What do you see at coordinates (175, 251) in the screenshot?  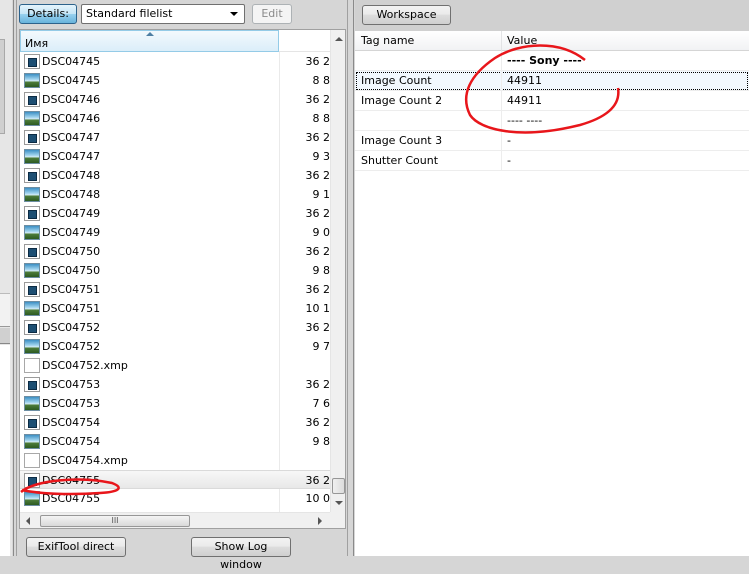 I see `file-list-row: DSC04750 36 2` at bounding box center [175, 251].